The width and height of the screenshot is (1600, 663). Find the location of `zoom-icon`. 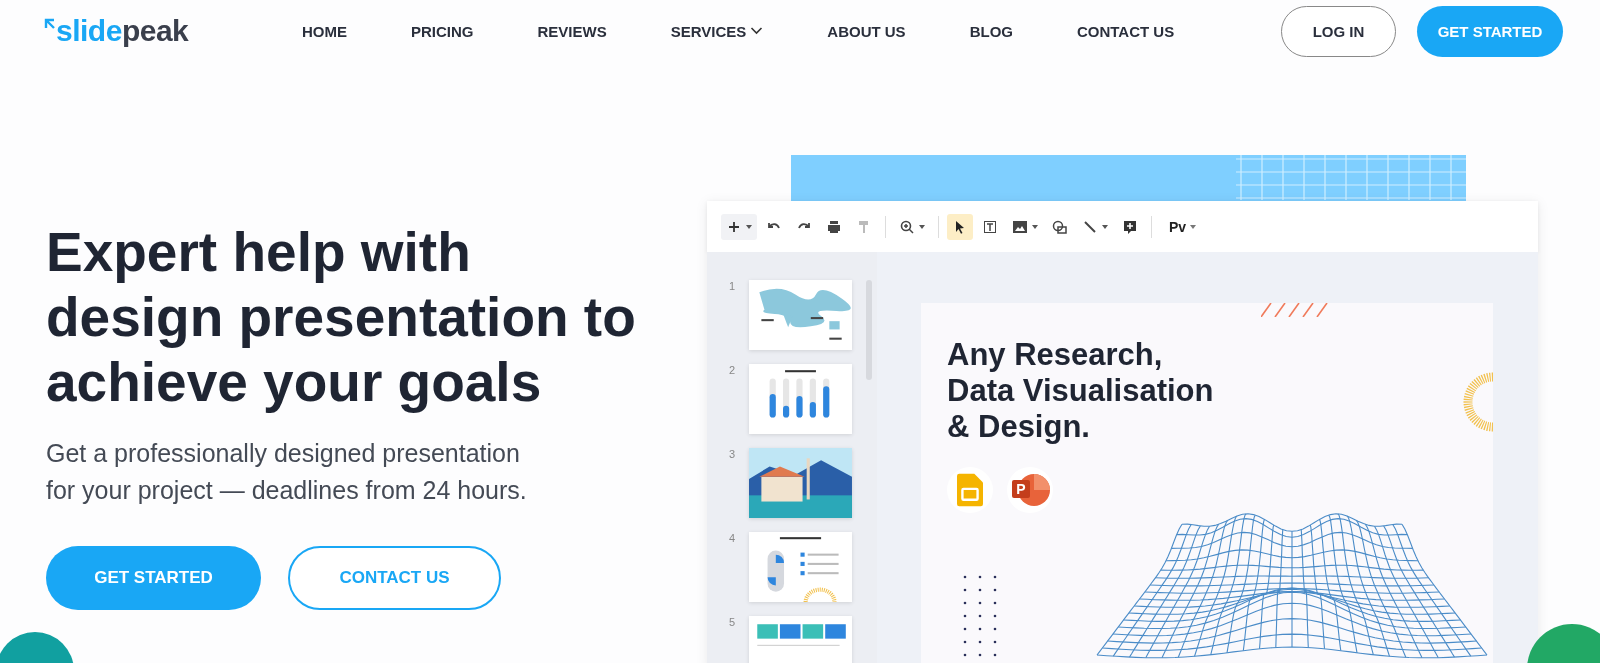

zoom-icon is located at coordinates (907, 226).